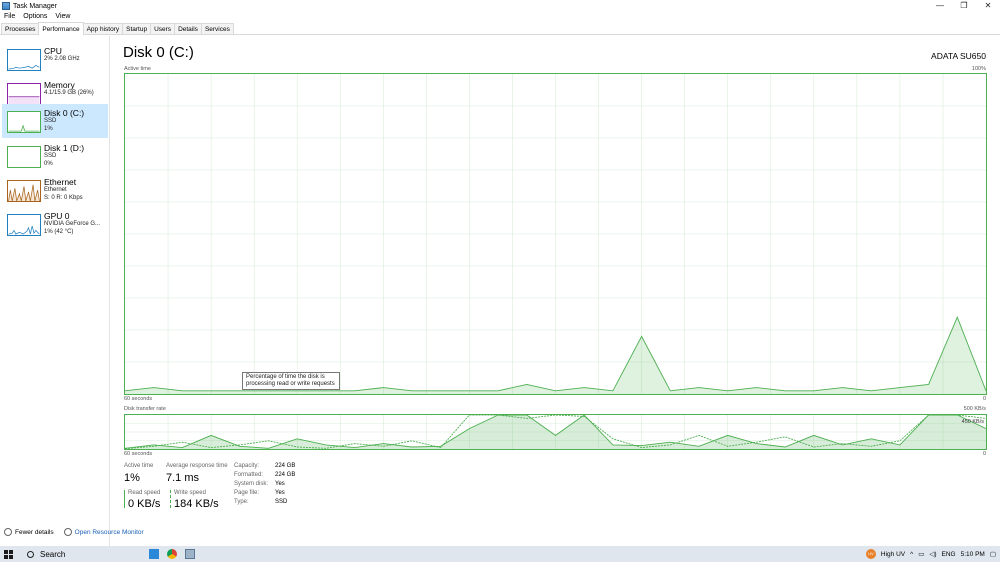 The height and width of the screenshot is (562, 1000). Describe the element at coordinates (974, 409) in the screenshot. I see `transfer-rate-max-label: 500 KB/s` at that location.